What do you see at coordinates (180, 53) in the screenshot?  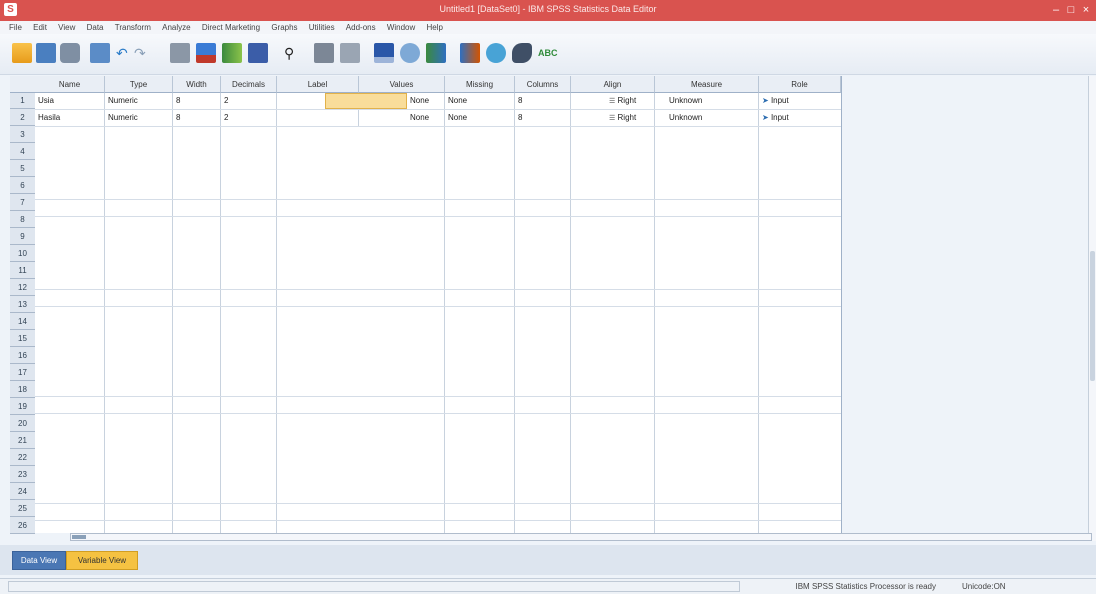 I see `goto-case-icon` at bounding box center [180, 53].